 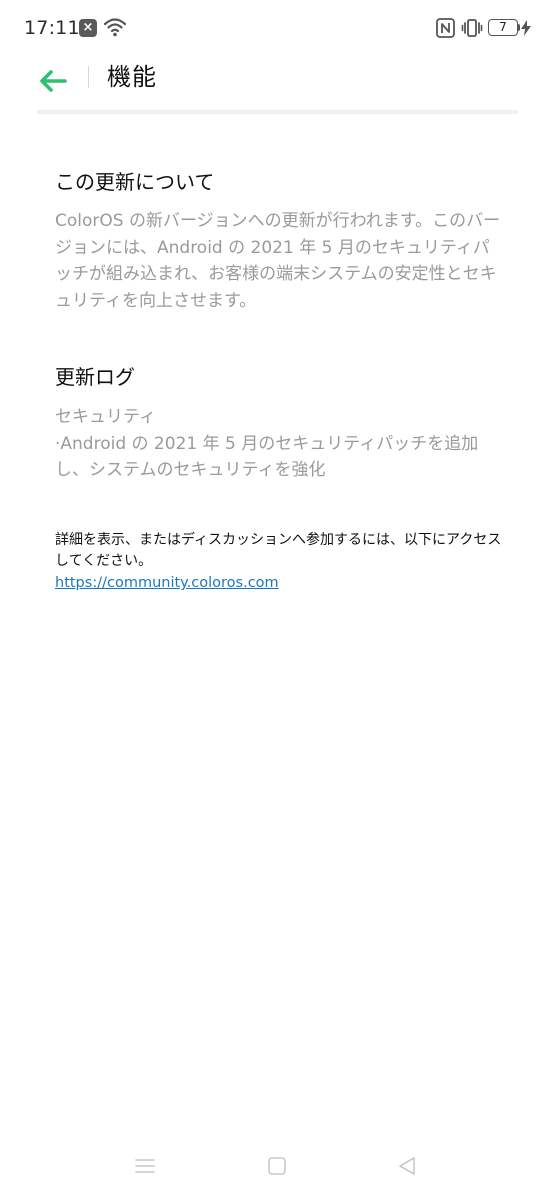 What do you see at coordinates (445, 28) in the screenshot?
I see `nfc-icon` at bounding box center [445, 28].